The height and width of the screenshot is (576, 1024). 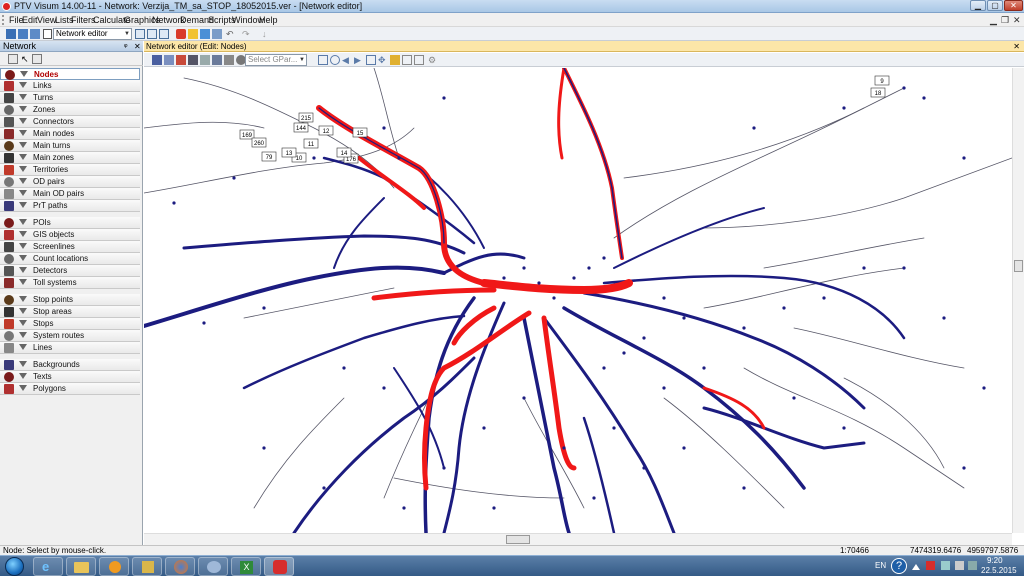 I want to click on map-label: 215, so click(x=306, y=117).